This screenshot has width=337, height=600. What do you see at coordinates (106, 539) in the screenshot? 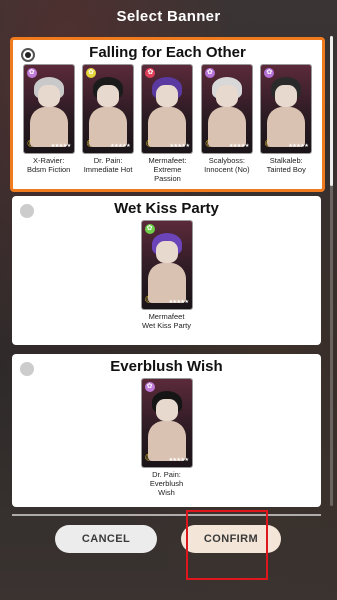
I see `cancel-button: CANCEL` at bounding box center [106, 539].